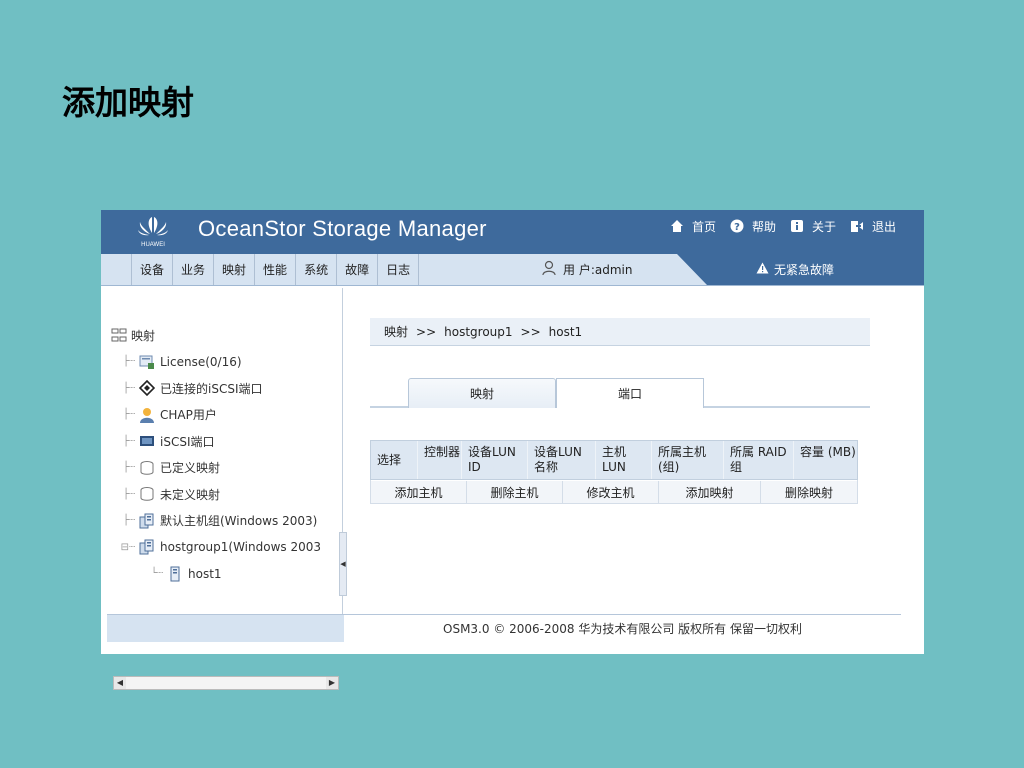  I want to click on menu-system: 系统, so click(317, 269).